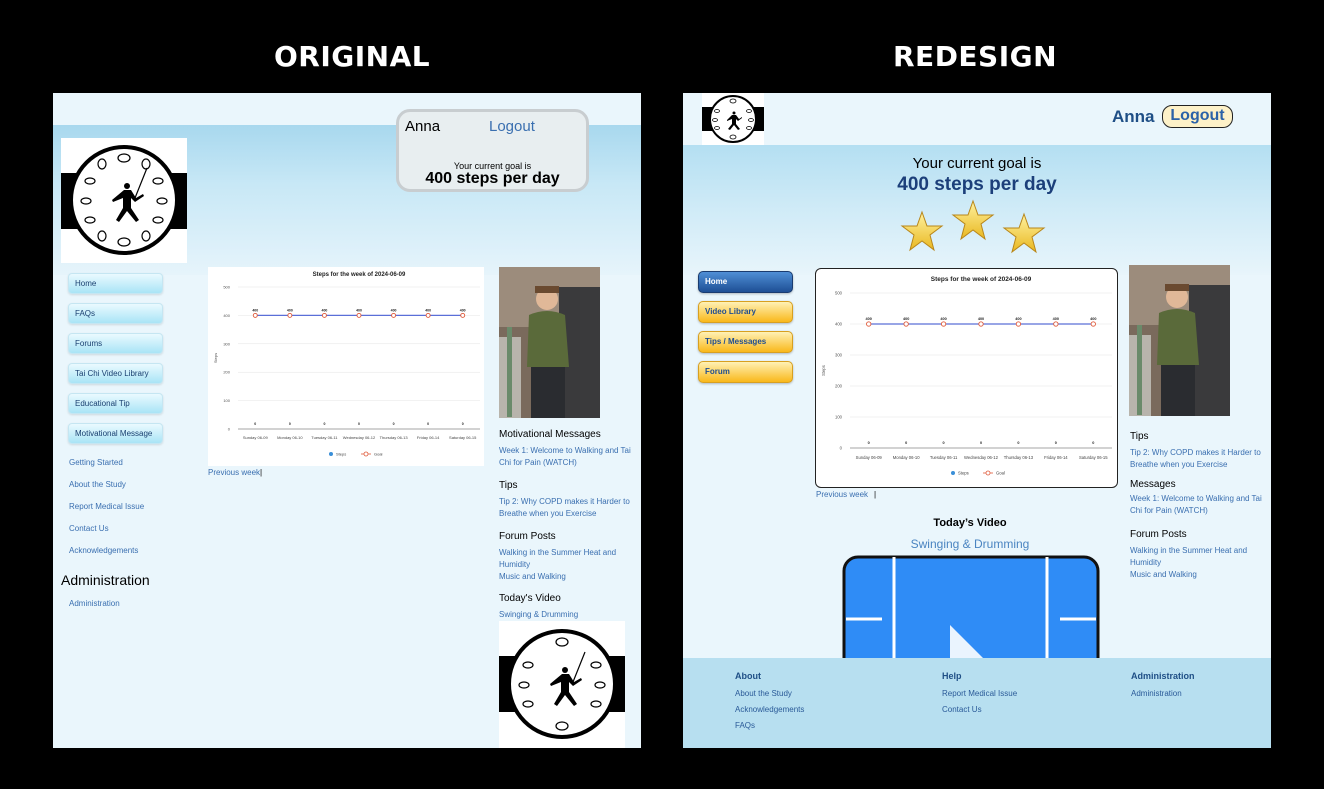 This screenshot has width=1324, height=789. I want to click on legend-goal-label: Goal, so click(378, 454).